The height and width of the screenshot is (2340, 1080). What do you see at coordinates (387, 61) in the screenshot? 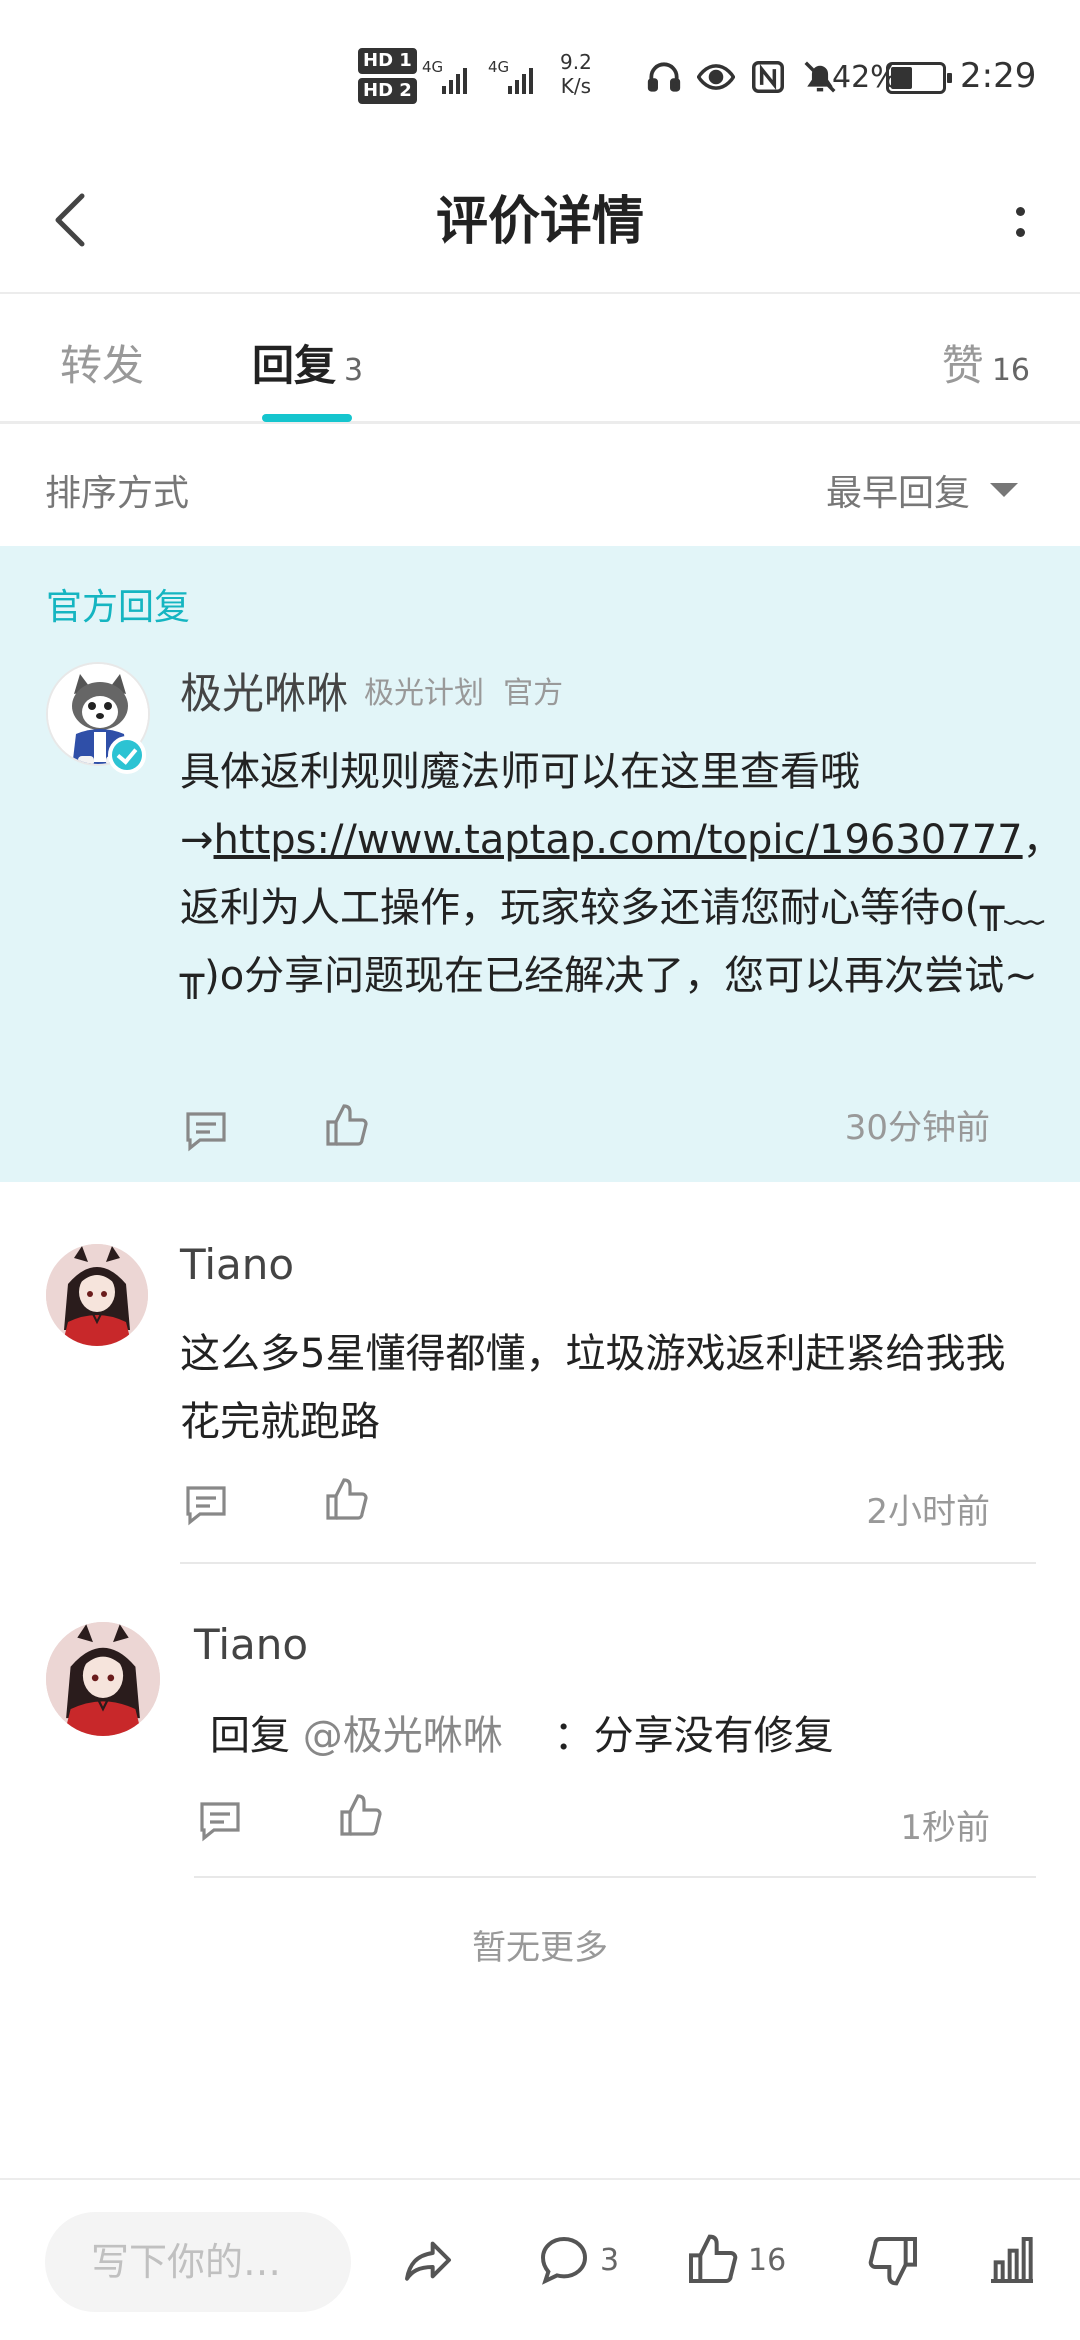
I see `hd1-label: HD 1` at bounding box center [387, 61].